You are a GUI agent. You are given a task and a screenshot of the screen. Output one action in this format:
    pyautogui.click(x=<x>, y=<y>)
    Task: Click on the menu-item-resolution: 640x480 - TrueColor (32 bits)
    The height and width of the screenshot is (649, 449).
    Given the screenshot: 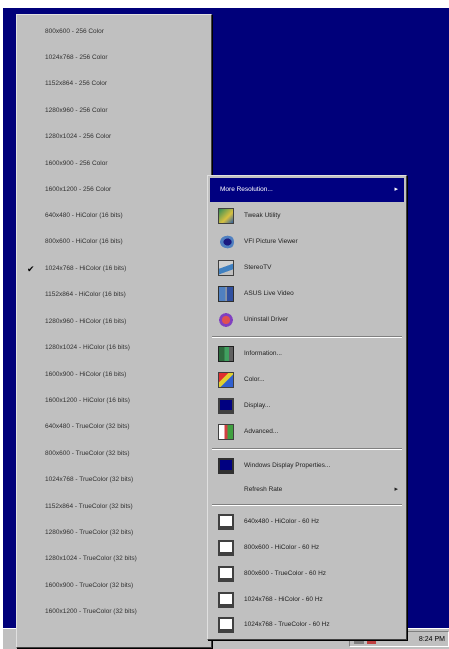 What is the action you would take?
    pyautogui.click(x=114, y=427)
    